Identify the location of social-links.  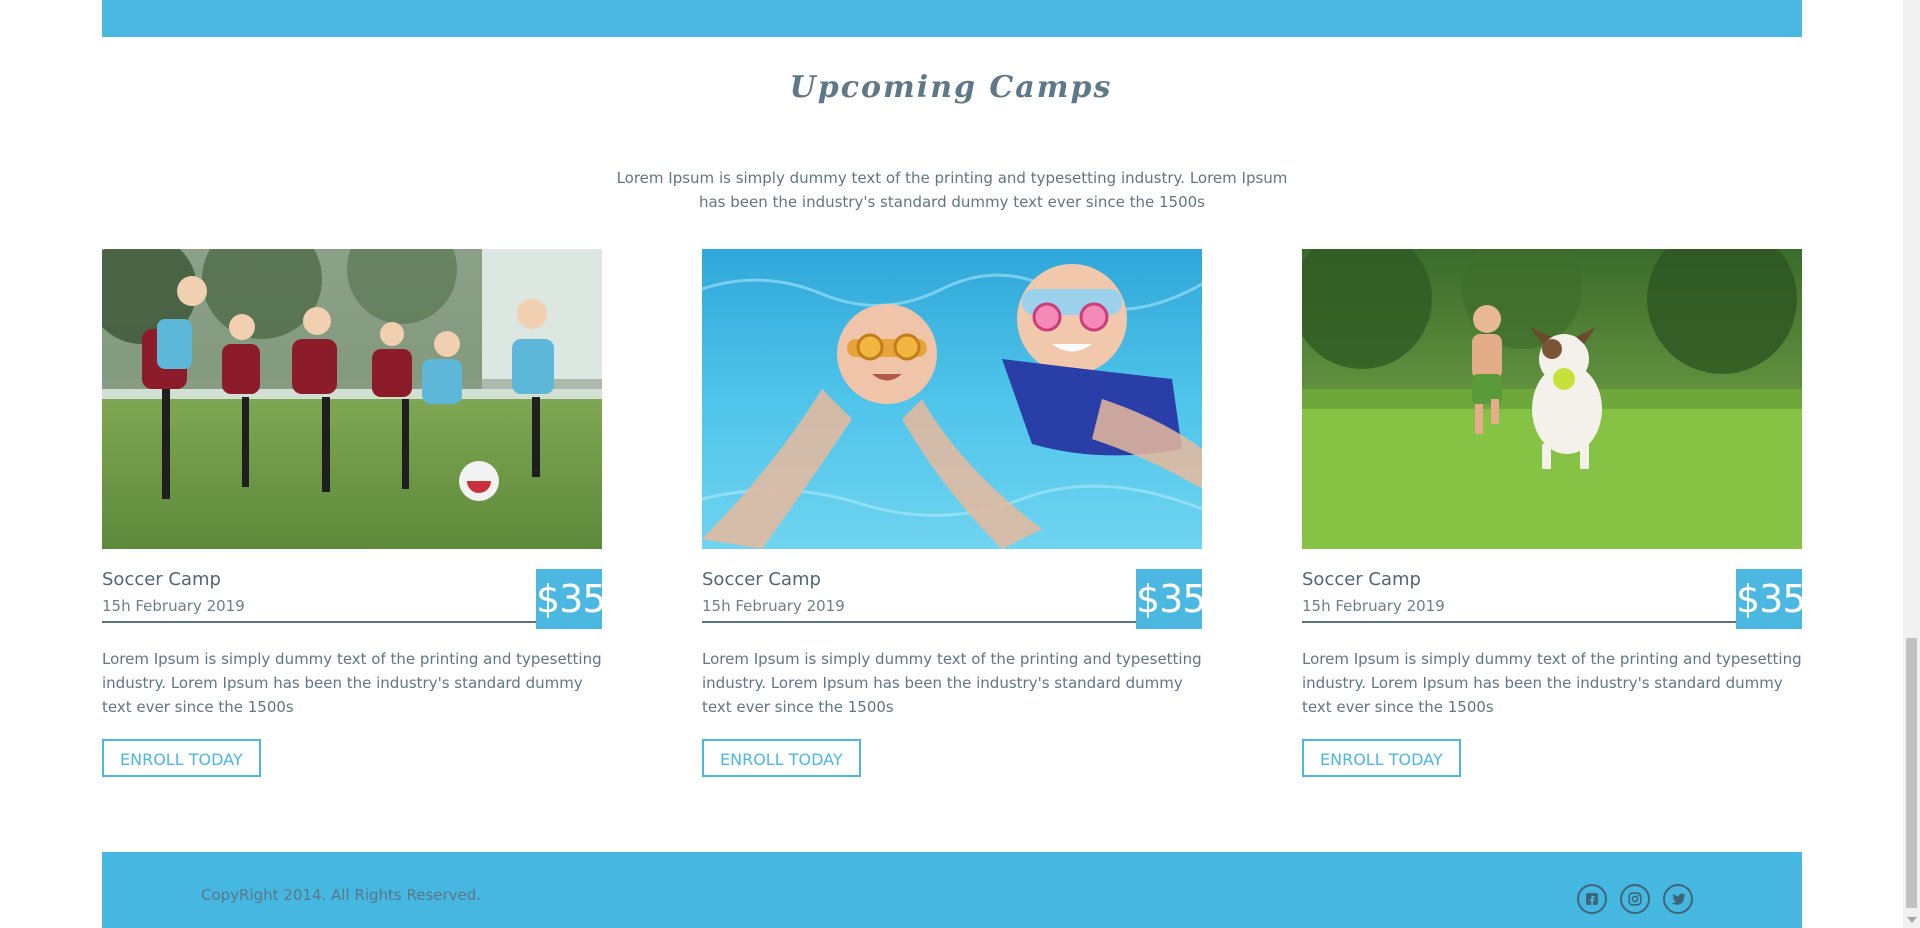
(1635, 899).